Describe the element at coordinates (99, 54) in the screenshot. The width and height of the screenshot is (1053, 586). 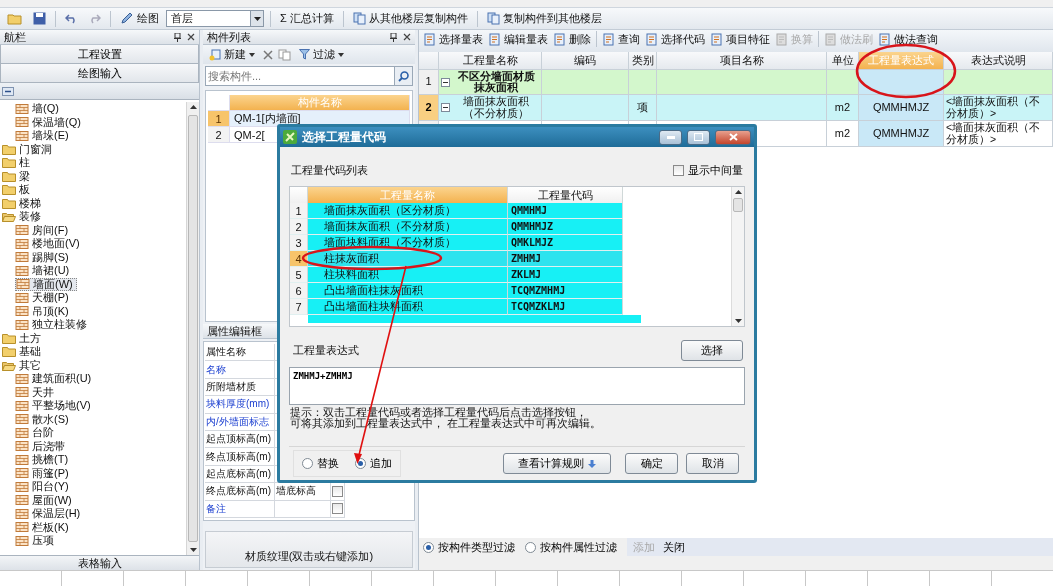
I see `nav-button: 工程设置` at that location.